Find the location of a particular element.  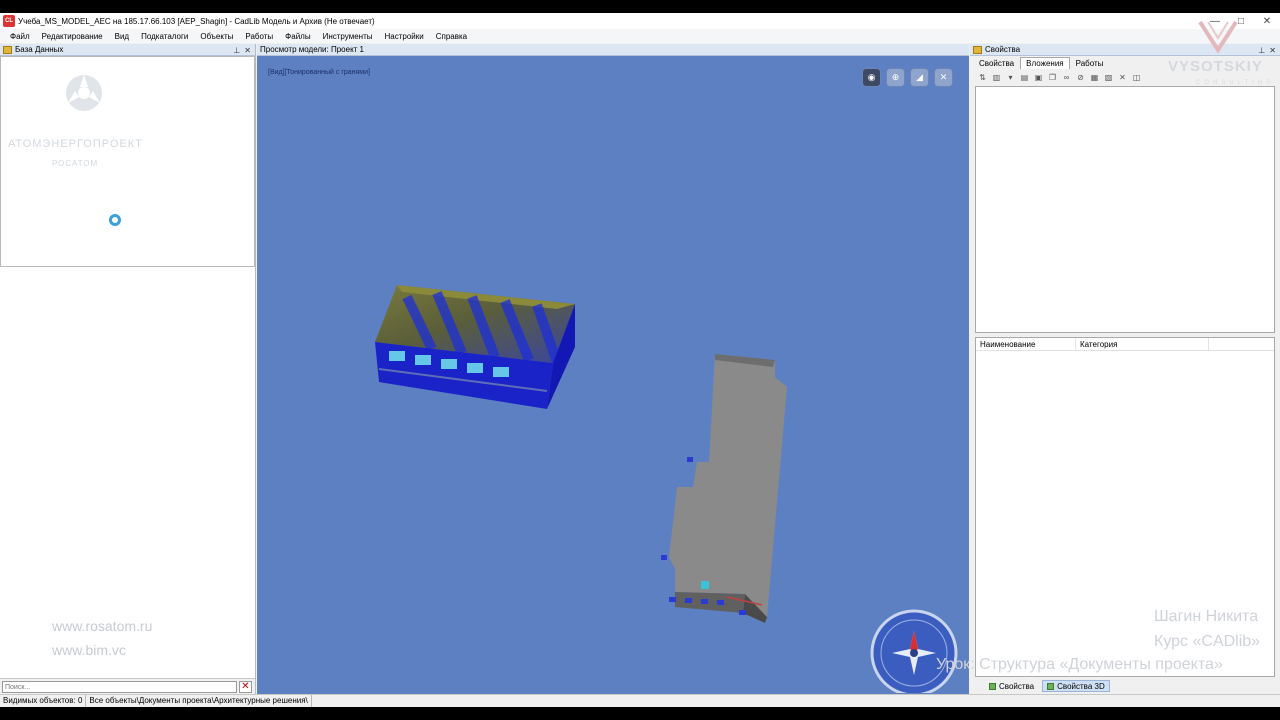

column-name: Наименование is located at coordinates (1026, 344).